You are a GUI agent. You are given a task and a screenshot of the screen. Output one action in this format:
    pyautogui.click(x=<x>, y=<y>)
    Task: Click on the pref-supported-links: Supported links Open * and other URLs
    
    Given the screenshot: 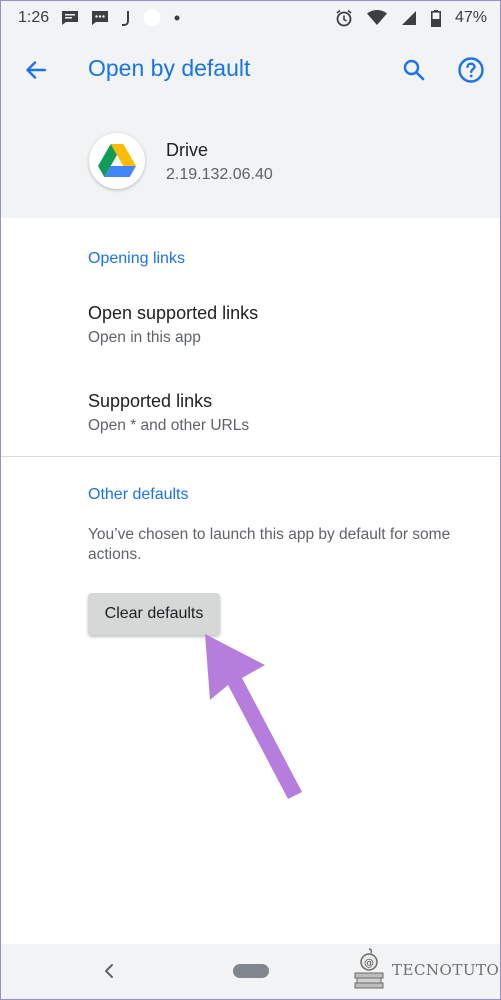 What is the action you would take?
    pyautogui.click(x=250, y=414)
    